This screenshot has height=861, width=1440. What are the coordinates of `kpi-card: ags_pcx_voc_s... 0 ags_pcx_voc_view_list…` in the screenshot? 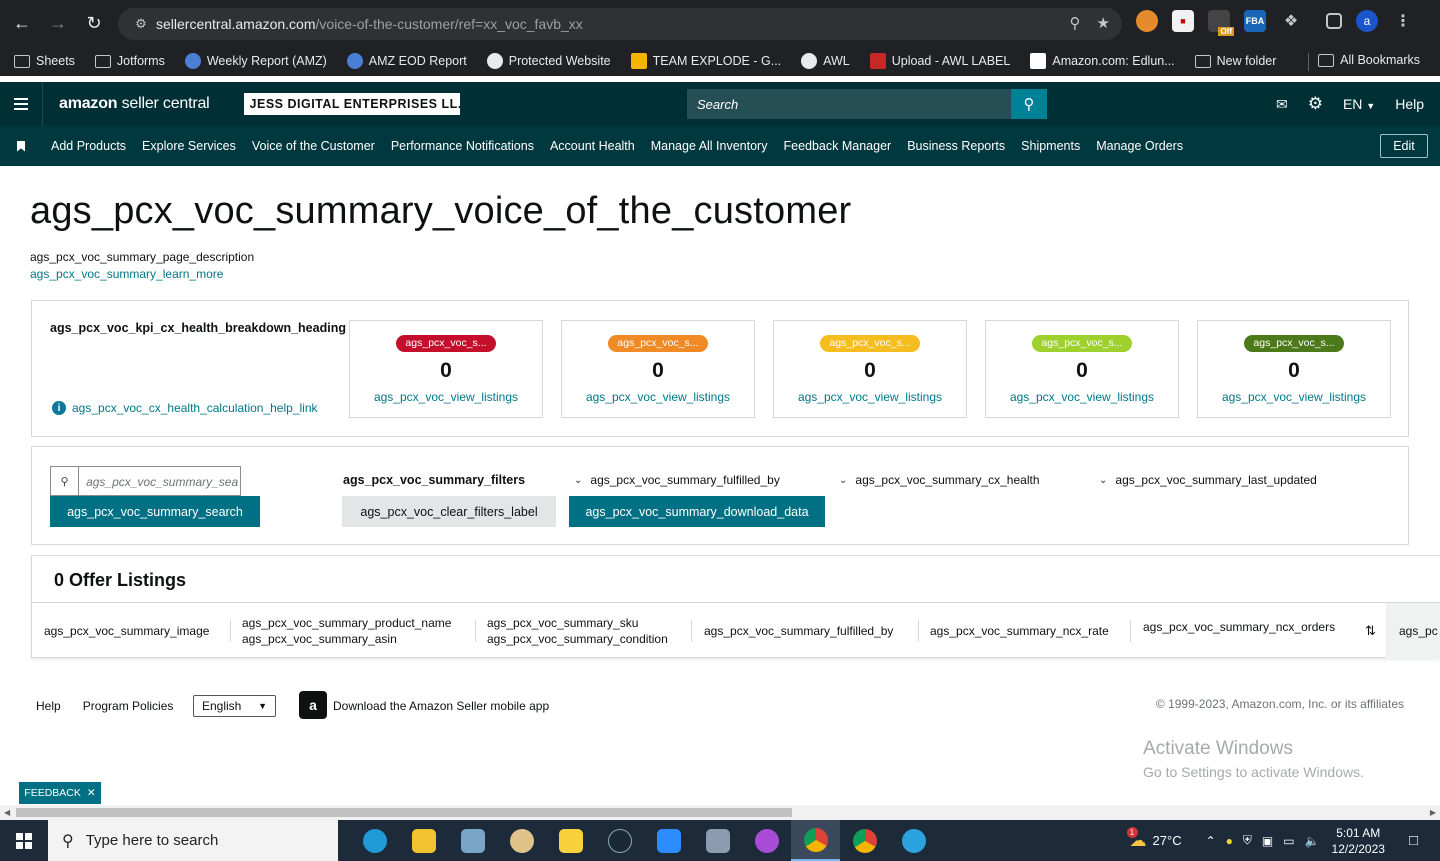 It's located at (1082, 369).